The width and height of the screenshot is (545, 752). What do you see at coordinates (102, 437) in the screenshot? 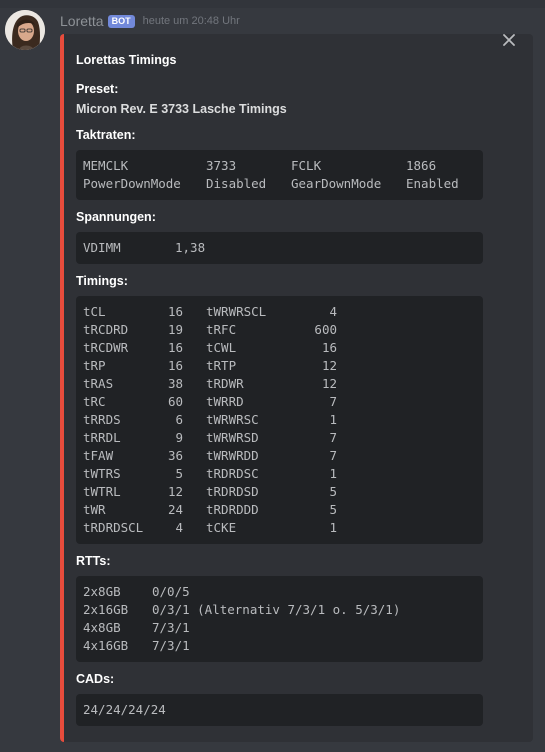
I see `timings-row-cell: tRRDL` at bounding box center [102, 437].